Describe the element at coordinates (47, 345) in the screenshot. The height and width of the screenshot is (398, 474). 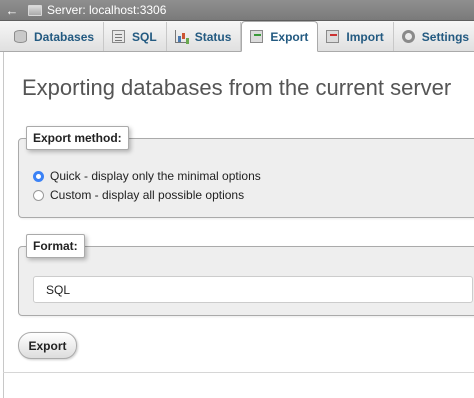
I see `export-button: Export` at that location.